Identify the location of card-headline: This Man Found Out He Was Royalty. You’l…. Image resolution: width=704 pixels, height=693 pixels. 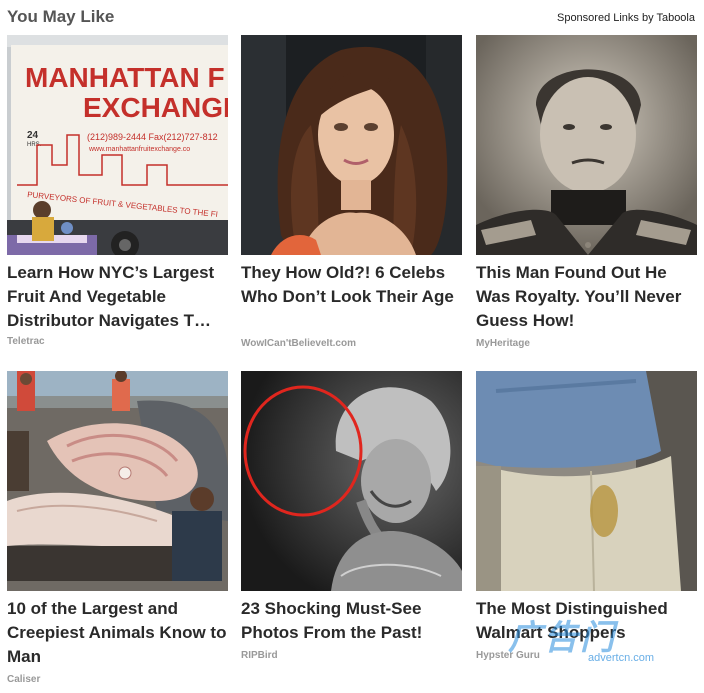
(588, 297).